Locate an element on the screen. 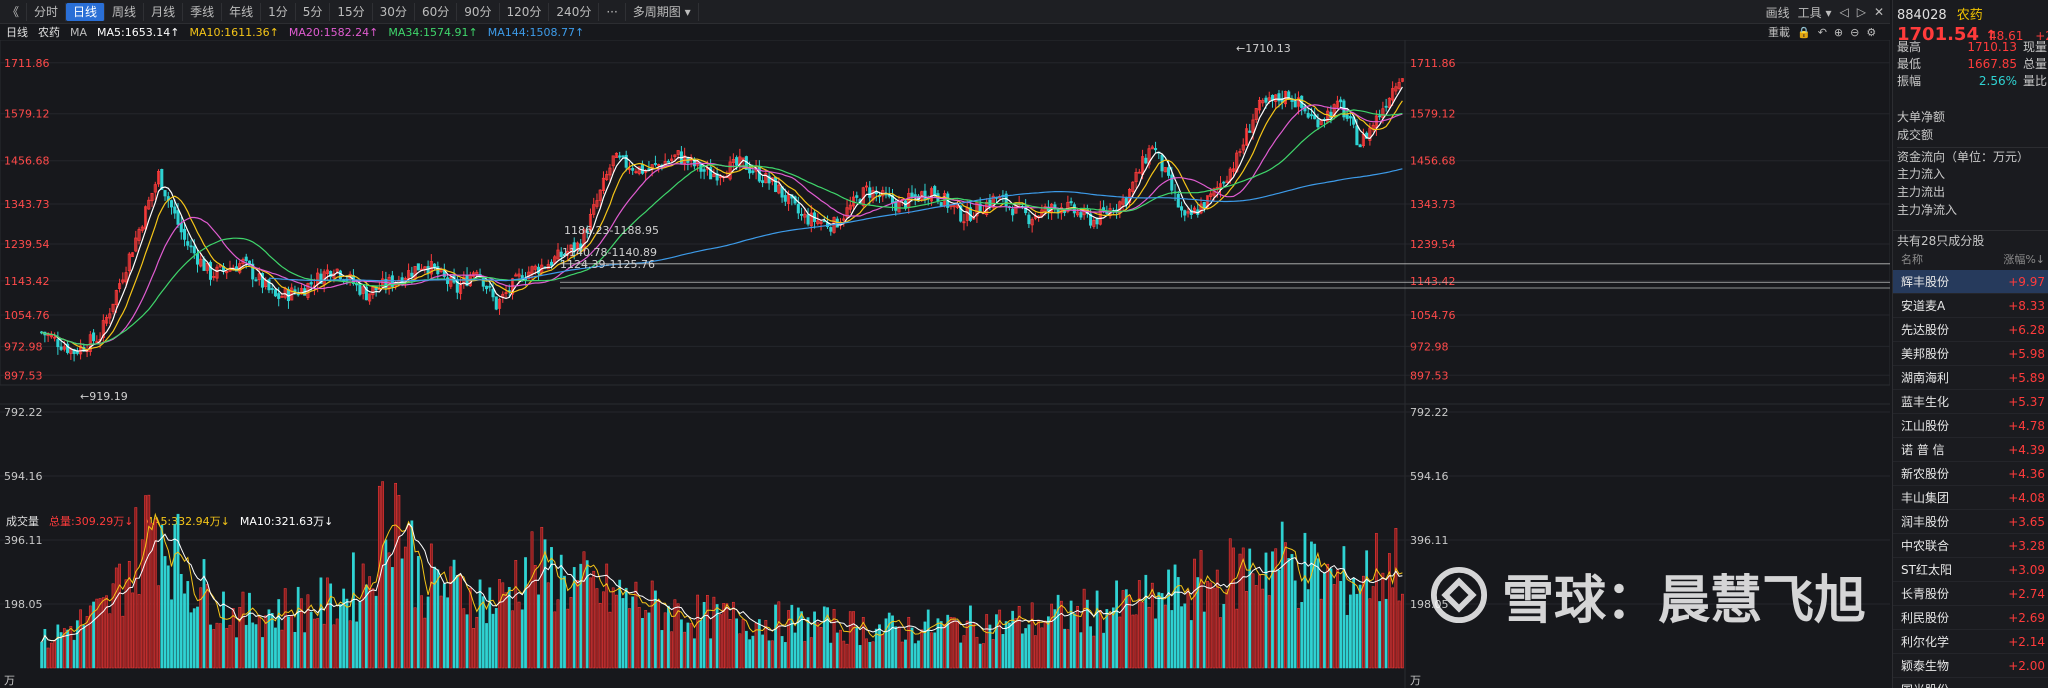  tab-10: 60分 is located at coordinates (436, 11).